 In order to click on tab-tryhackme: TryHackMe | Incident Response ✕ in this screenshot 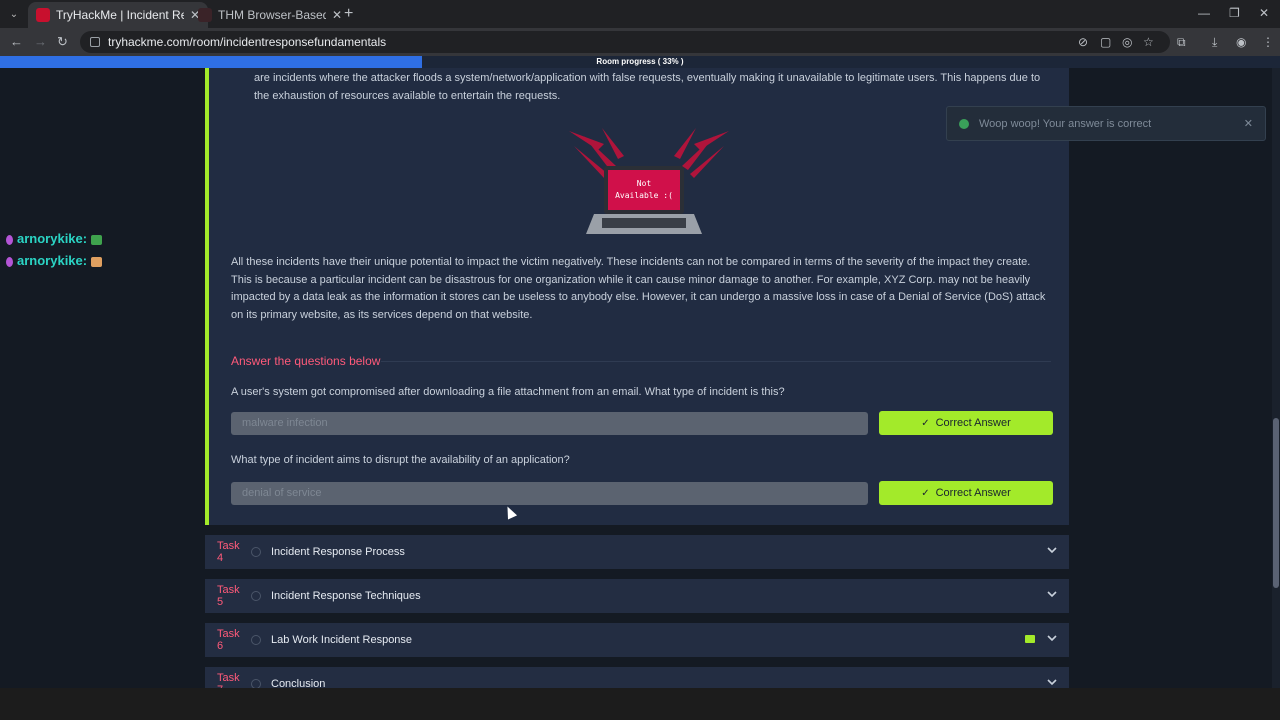, I will do `click(118, 15)`.